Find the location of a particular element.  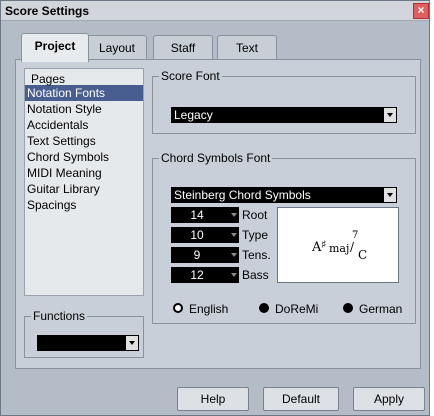

score-font-value: Legacy is located at coordinates (193, 115).